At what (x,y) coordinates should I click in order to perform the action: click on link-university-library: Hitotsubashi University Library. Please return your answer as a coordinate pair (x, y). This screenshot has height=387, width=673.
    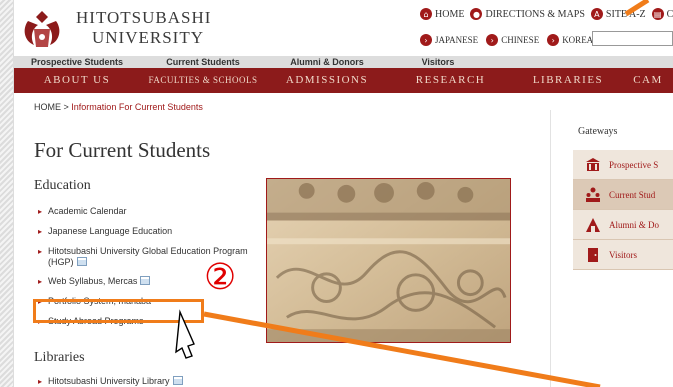
    Looking at the image, I should click on (163, 381).